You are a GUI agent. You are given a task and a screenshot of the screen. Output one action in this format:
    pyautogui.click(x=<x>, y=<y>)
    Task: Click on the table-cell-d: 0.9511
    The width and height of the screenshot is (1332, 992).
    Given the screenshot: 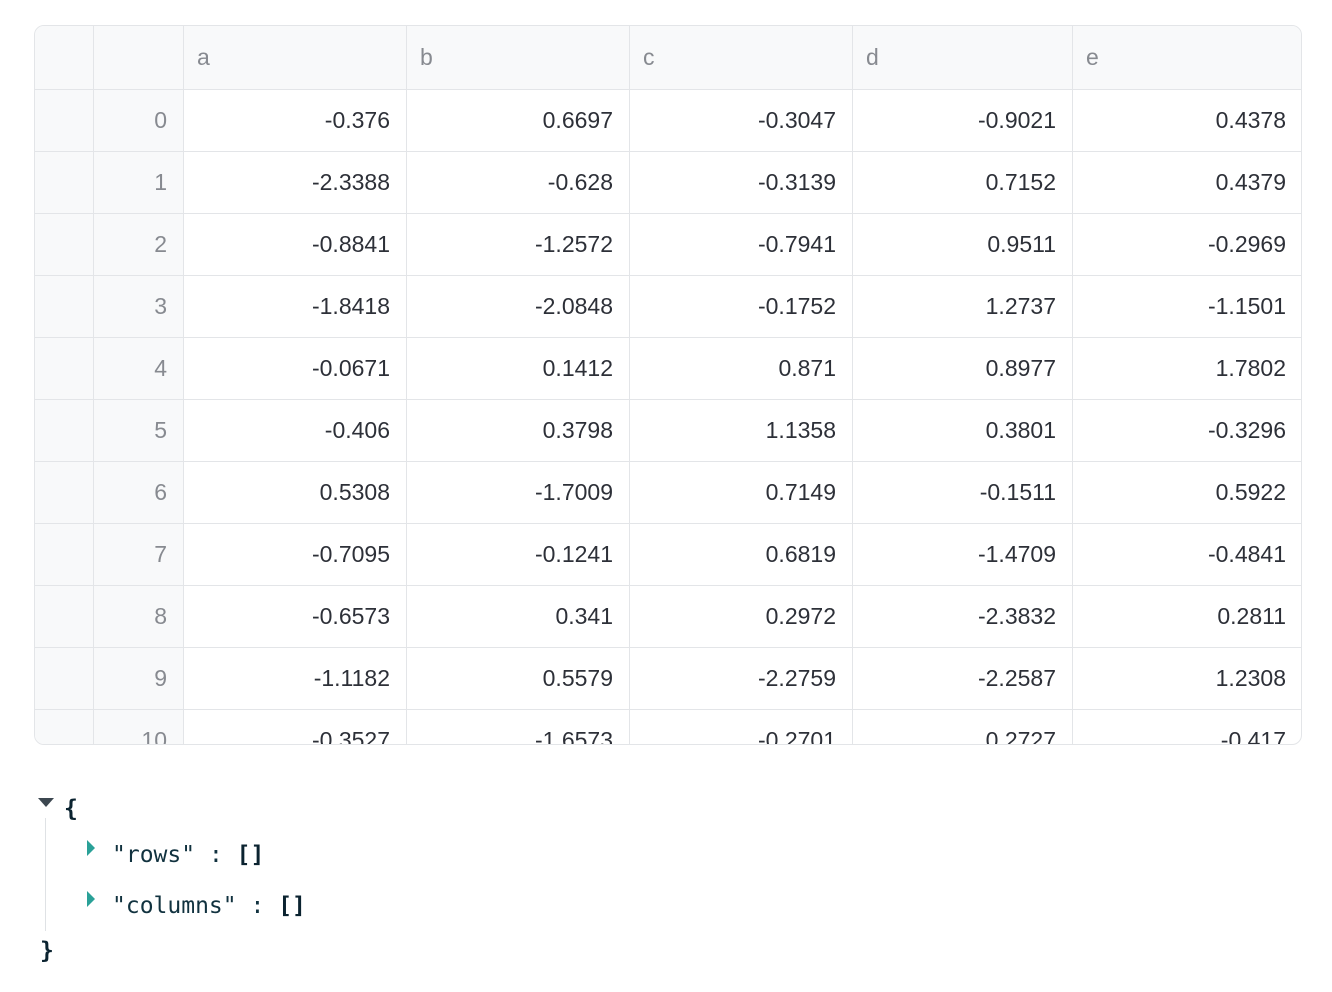 What is the action you would take?
    pyautogui.click(x=962, y=244)
    